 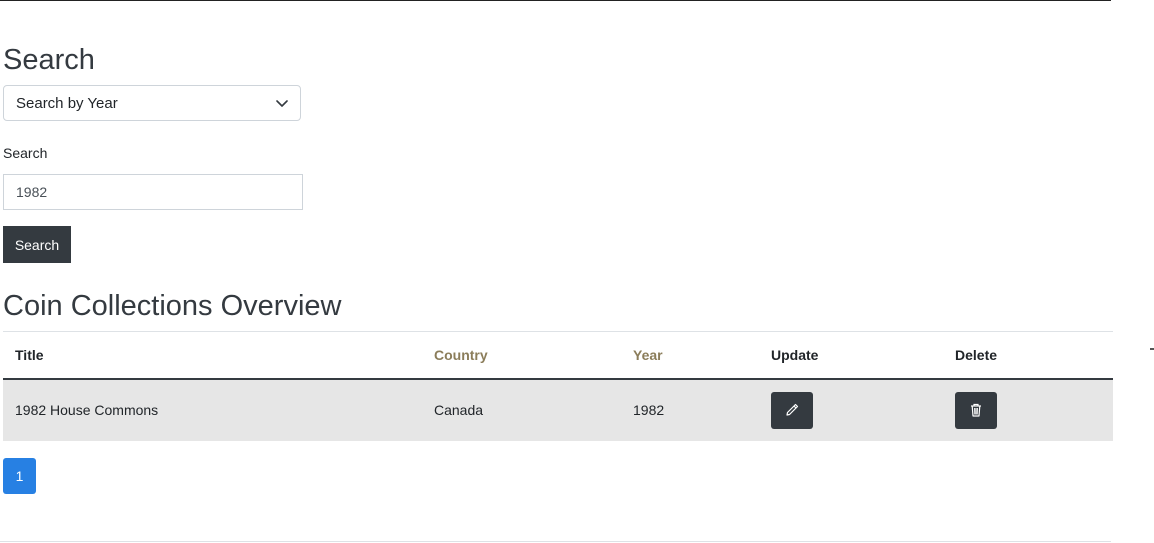 What do you see at coordinates (67, 103) in the screenshot?
I see `search-type-selected-value: Search by Year` at bounding box center [67, 103].